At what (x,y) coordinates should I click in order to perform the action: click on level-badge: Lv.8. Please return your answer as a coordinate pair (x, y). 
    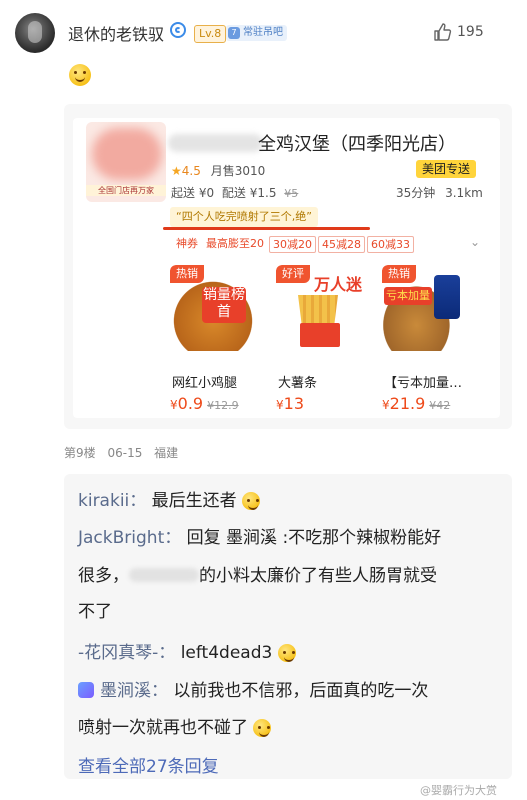
    Looking at the image, I should click on (210, 34).